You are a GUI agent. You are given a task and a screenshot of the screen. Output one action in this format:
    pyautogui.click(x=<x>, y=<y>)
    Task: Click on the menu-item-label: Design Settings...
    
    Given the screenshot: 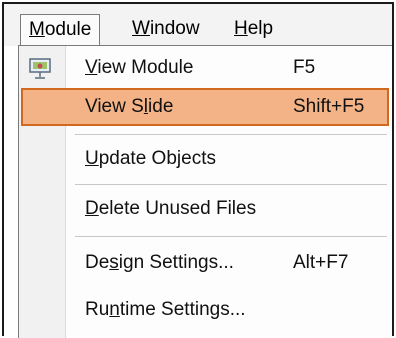 What is the action you would take?
    pyautogui.click(x=159, y=262)
    